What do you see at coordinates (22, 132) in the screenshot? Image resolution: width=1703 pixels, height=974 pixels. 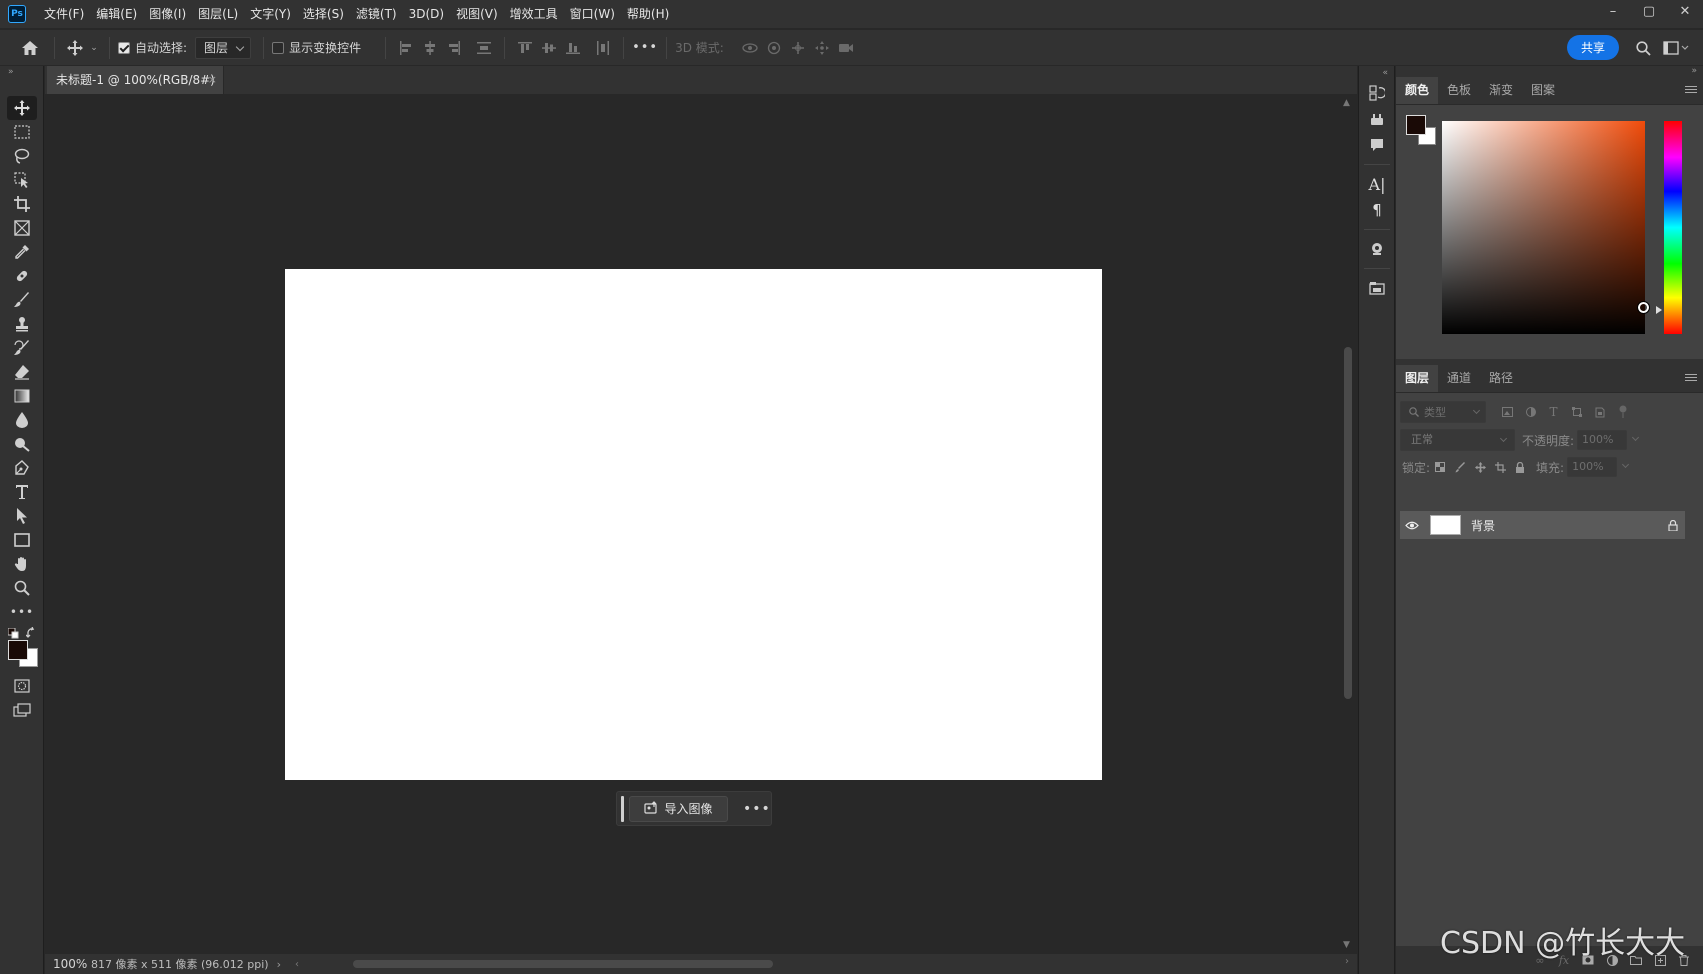 I see `marquee-tool-icon` at bounding box center [22, 132].